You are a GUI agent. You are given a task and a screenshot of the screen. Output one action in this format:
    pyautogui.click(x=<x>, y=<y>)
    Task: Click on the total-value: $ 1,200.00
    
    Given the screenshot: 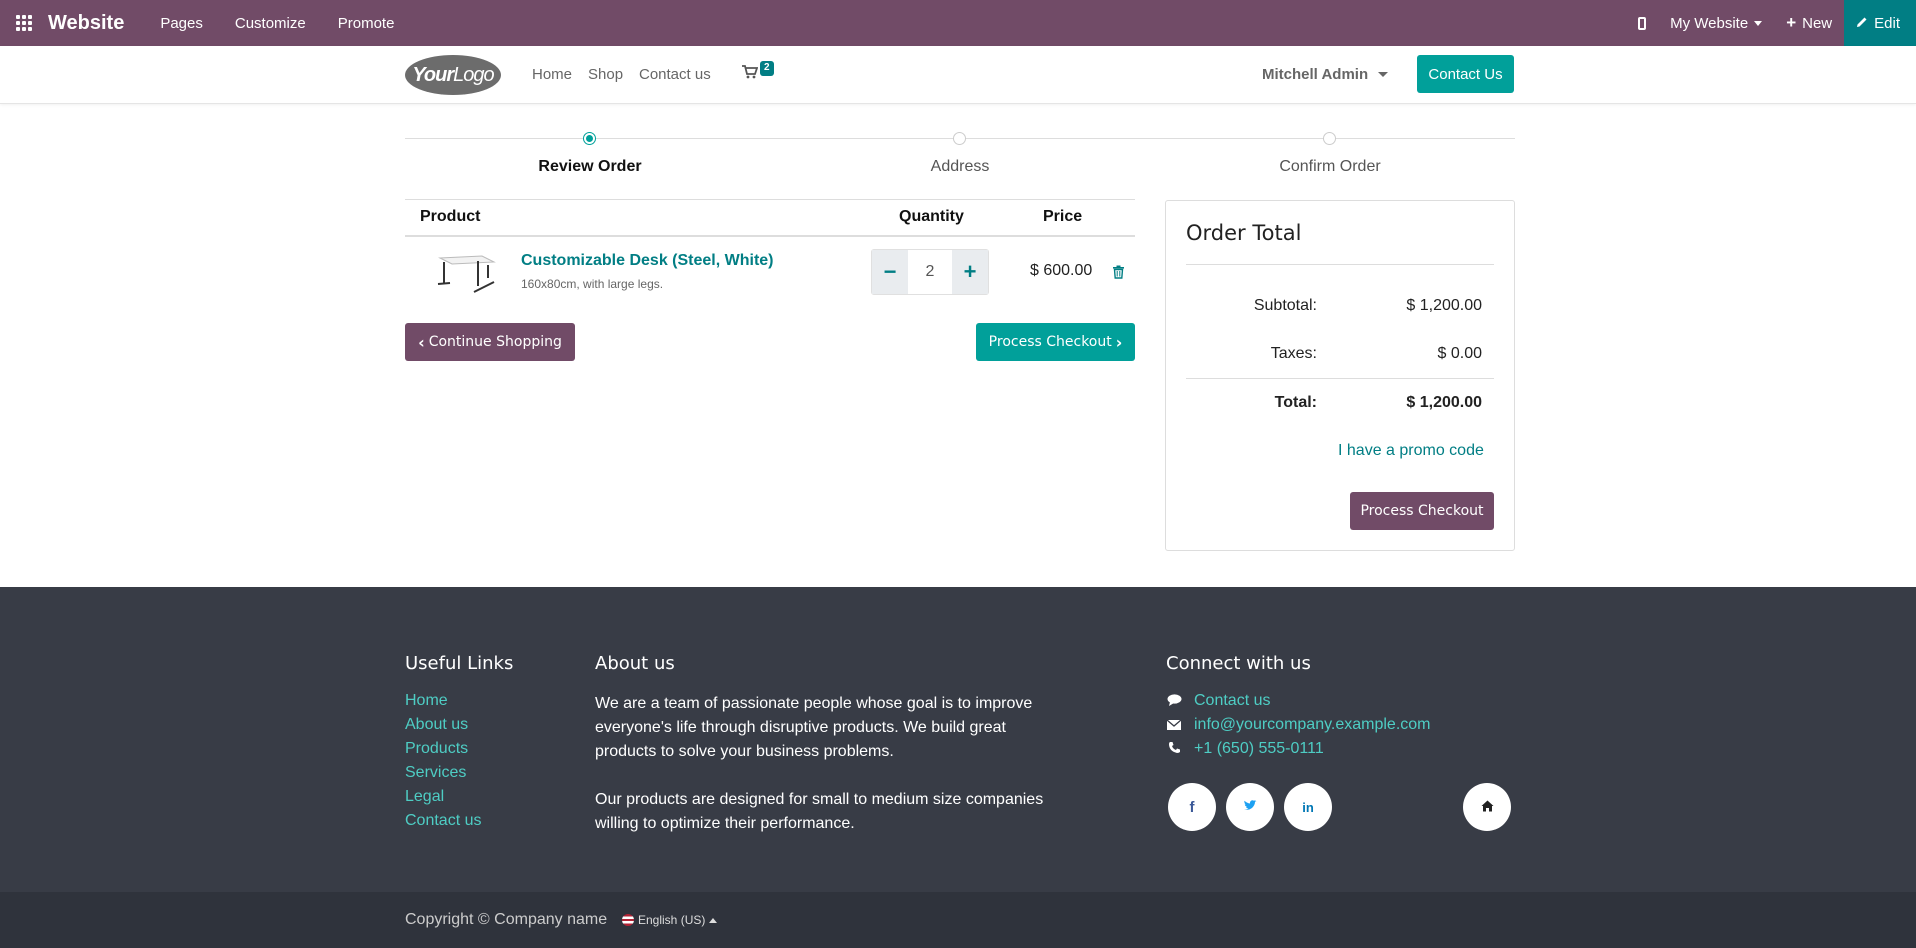 What is the action you would take?
    pyautogui.click(x=1444, y=402)
    